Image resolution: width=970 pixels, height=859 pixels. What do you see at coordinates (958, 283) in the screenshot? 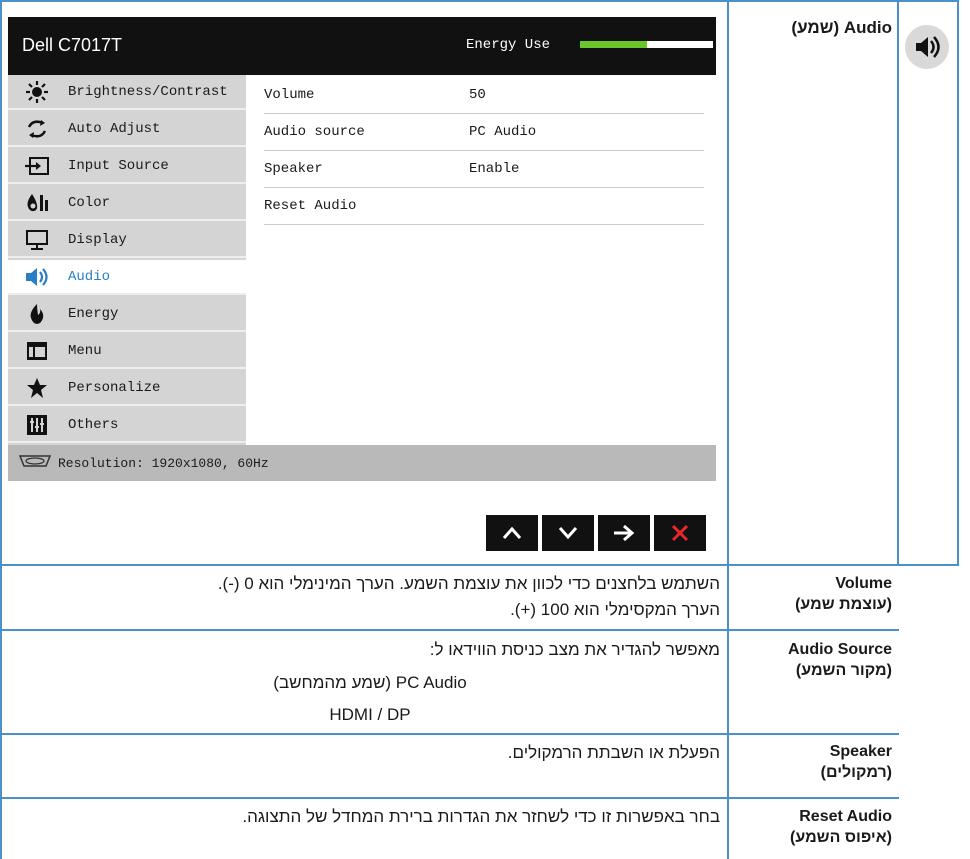
I see `table-border-right` at bounding box center [958, 283].